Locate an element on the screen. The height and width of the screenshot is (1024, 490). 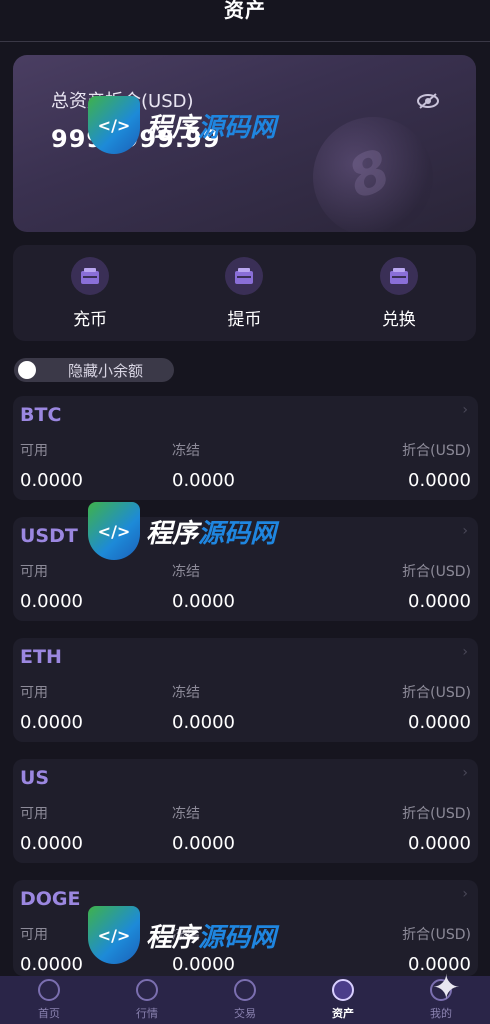
withdraw-button: 提币 is located at coordinates (244, 293).